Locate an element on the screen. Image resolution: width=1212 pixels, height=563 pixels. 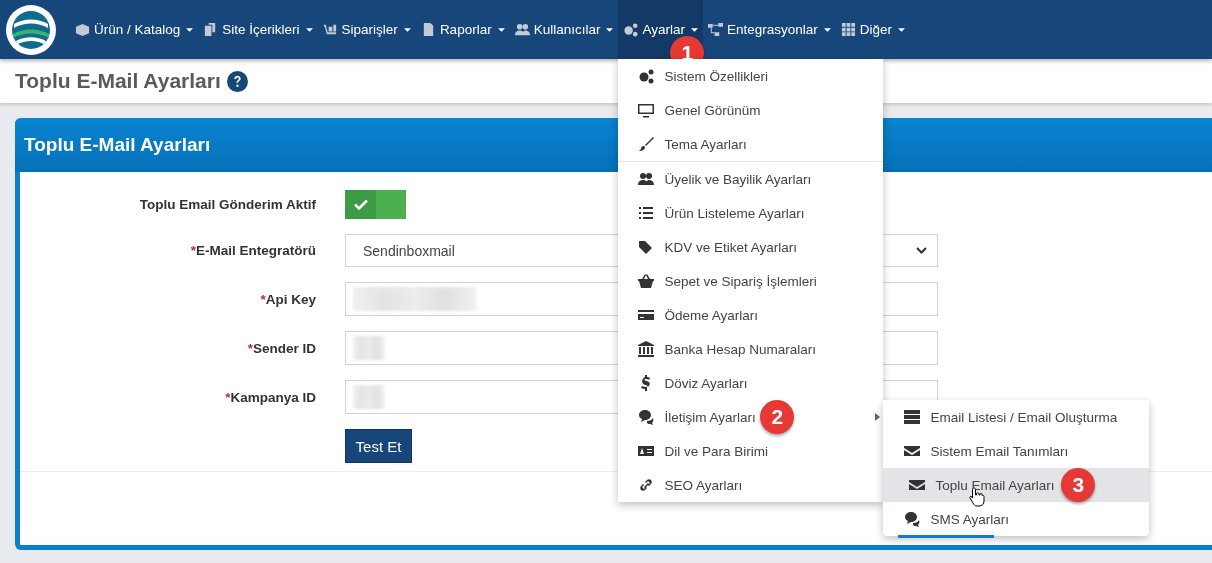
field-label: Toplu Email Gönderim Aktif is located at coordinates (227, 204).